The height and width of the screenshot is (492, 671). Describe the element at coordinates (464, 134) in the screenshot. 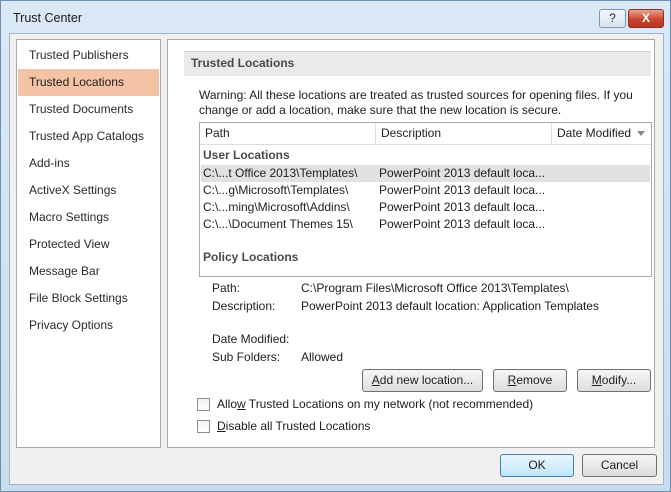

I see `column-header-description: Description` at that location.